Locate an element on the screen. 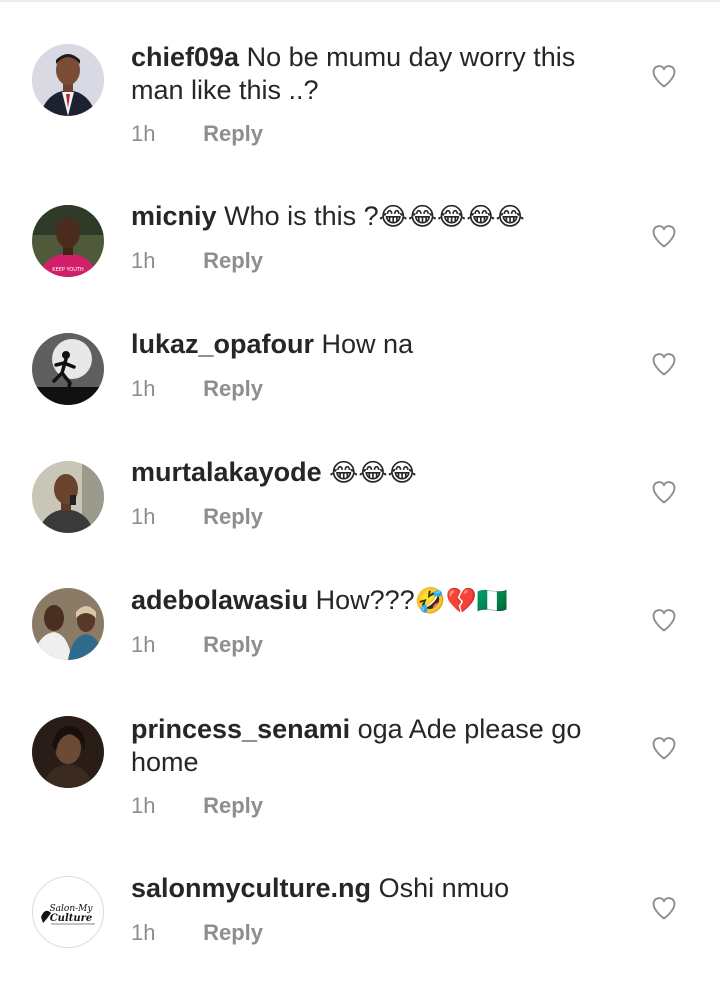 This screenshot has width=720, height=989. emoji: 😂😂😂 is located at coordinates (373, 472).